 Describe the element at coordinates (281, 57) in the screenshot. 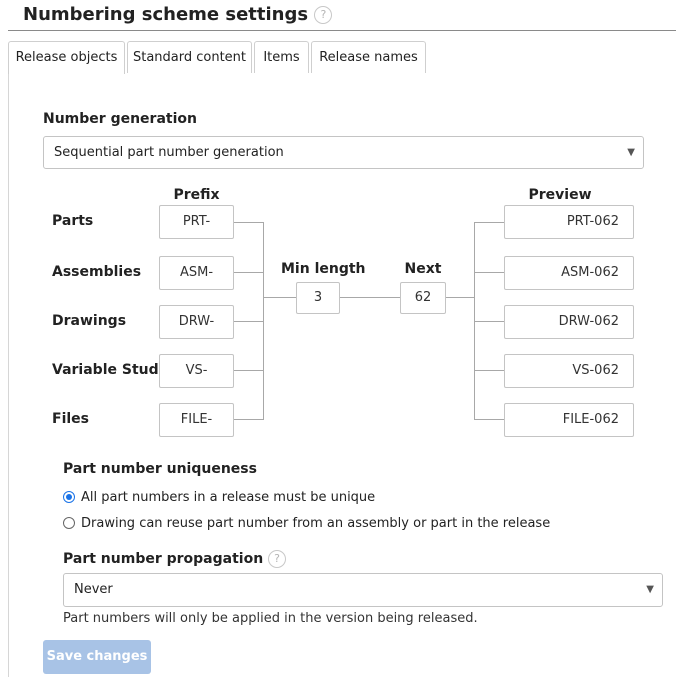

I see `tab-items: Items` at that location.